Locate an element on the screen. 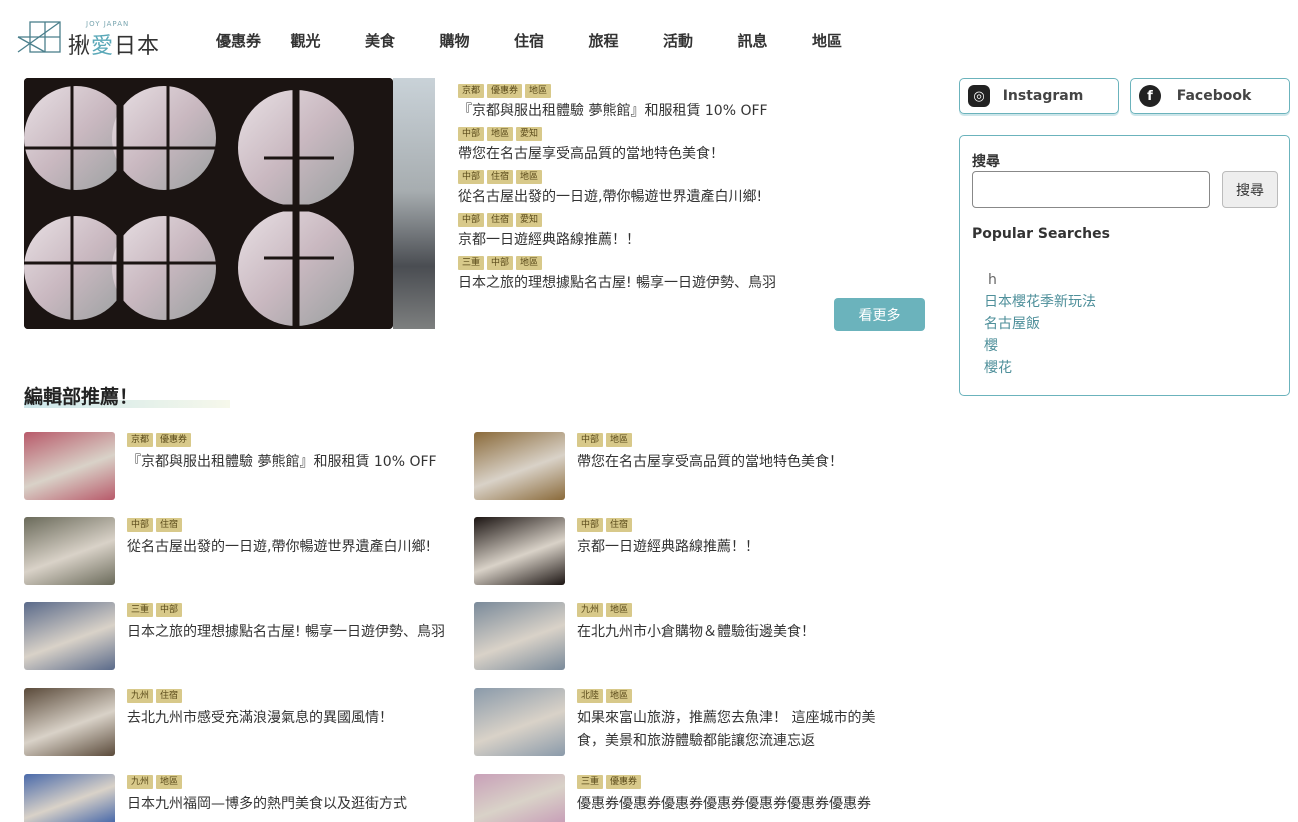 This screenshot has width=1298, height=822. nav-item-news: 訊息 is located at coordinates (775, 40).